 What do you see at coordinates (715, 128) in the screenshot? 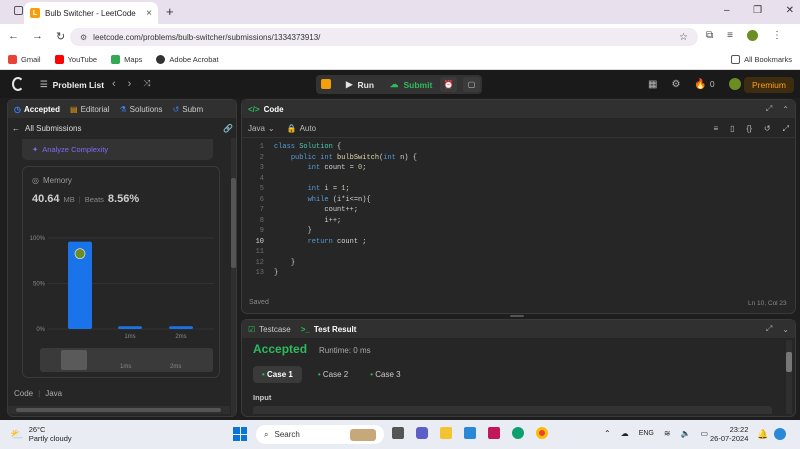
I see `format-icon: ≡` at bounding box center [715, 128].